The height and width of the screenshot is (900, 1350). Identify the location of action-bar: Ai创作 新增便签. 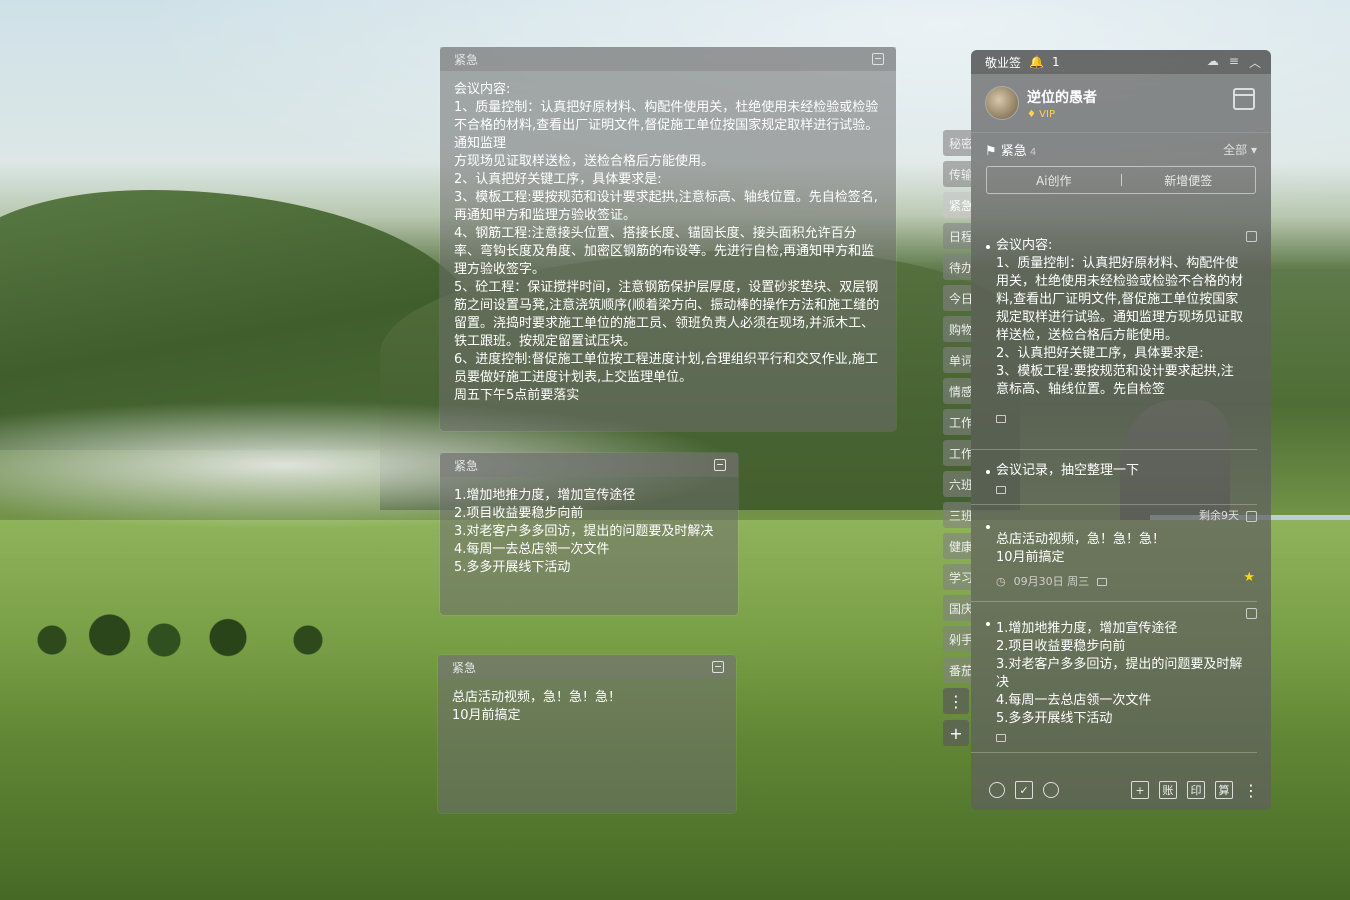
(1121, 180).